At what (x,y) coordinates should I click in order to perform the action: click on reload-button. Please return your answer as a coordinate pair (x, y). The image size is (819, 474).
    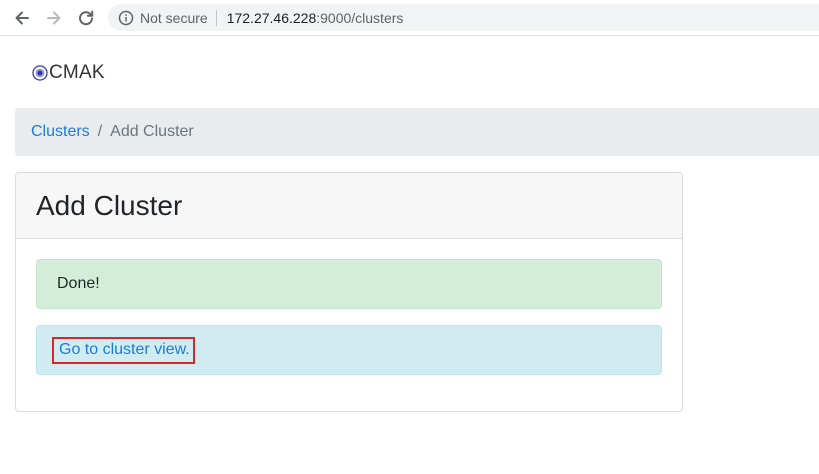
    Looking at the image, I should click on (86, 18).